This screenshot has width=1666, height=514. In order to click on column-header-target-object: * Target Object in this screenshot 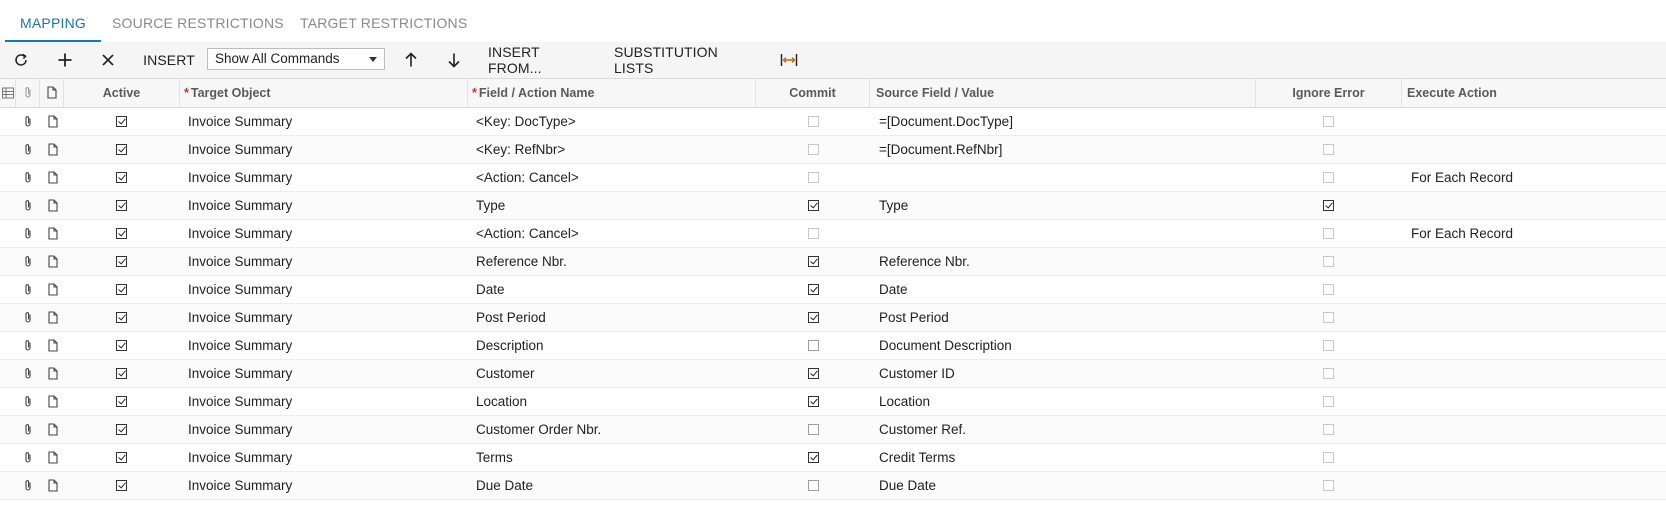, I will do `click(324, 93)`.